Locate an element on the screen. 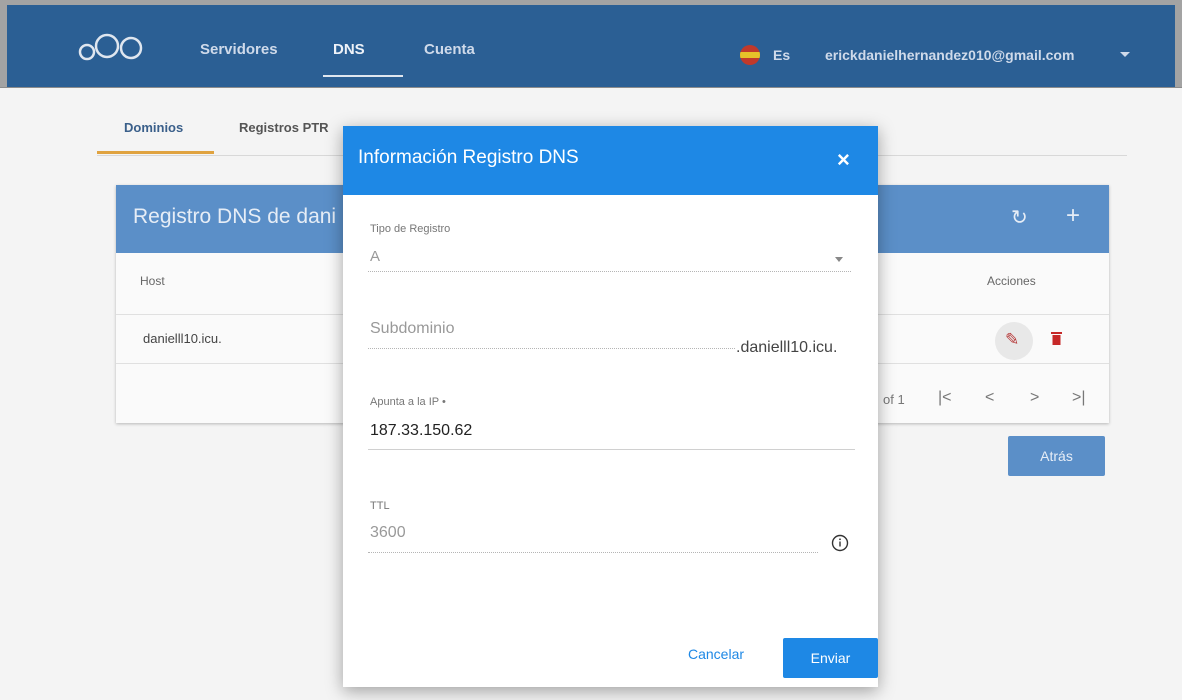 The image size is (1182, 700). dialog-header: Información Registro DNS × is located at coordinates (610, 160).